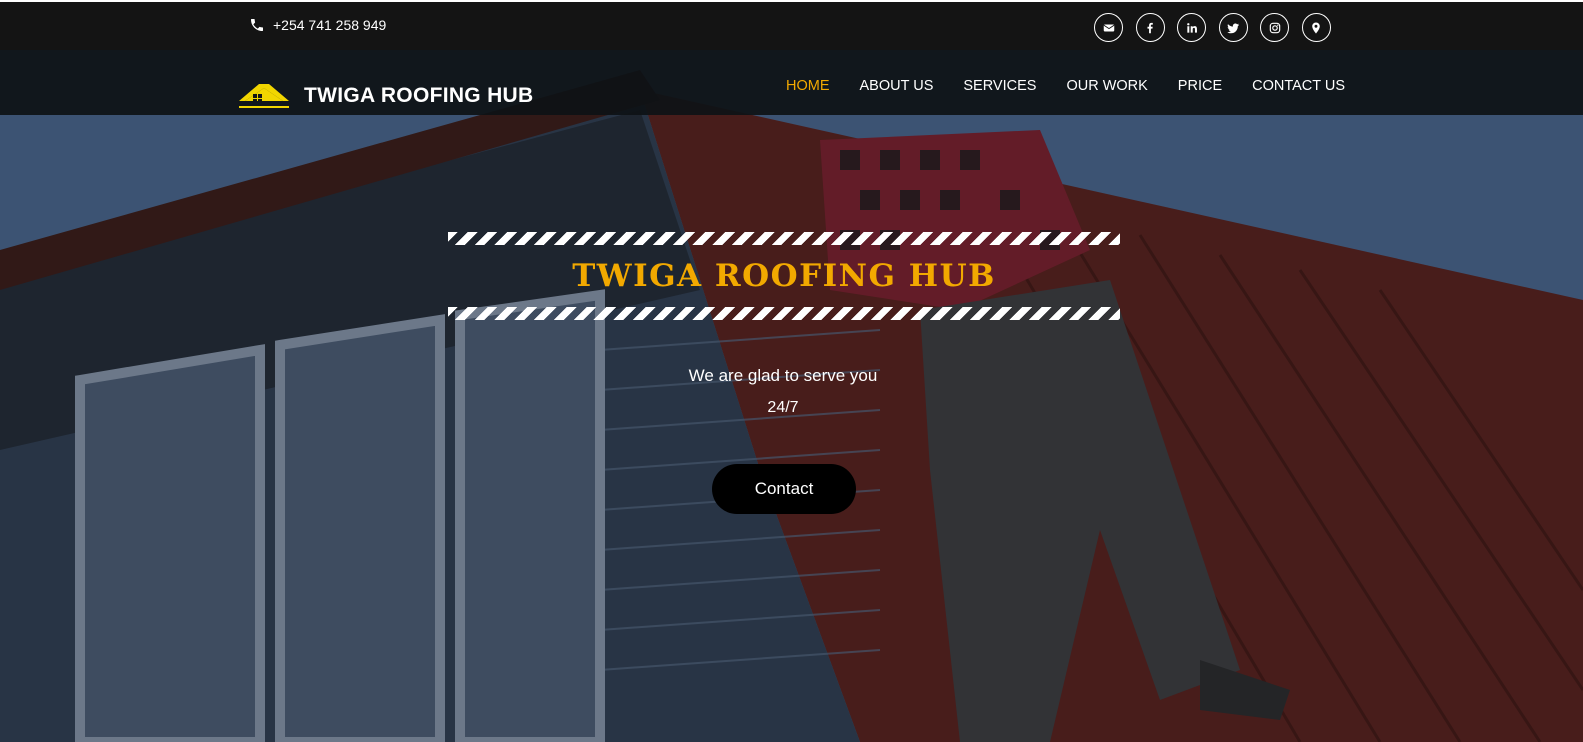 The width and height of the screenshot is (1583, 742). What do you see at coordinates (264, 96) in the screenshot?
I see `house-roof-icon` at bounding box center [264, 96].